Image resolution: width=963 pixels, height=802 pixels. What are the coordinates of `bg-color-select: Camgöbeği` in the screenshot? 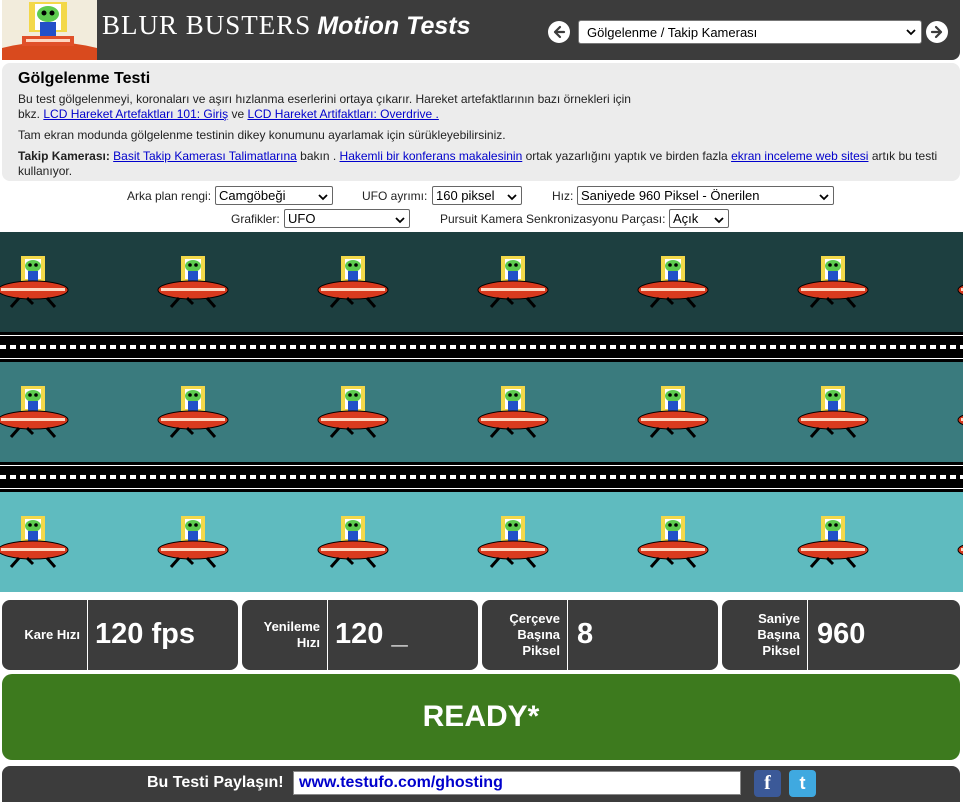 It's located at (274, 195).